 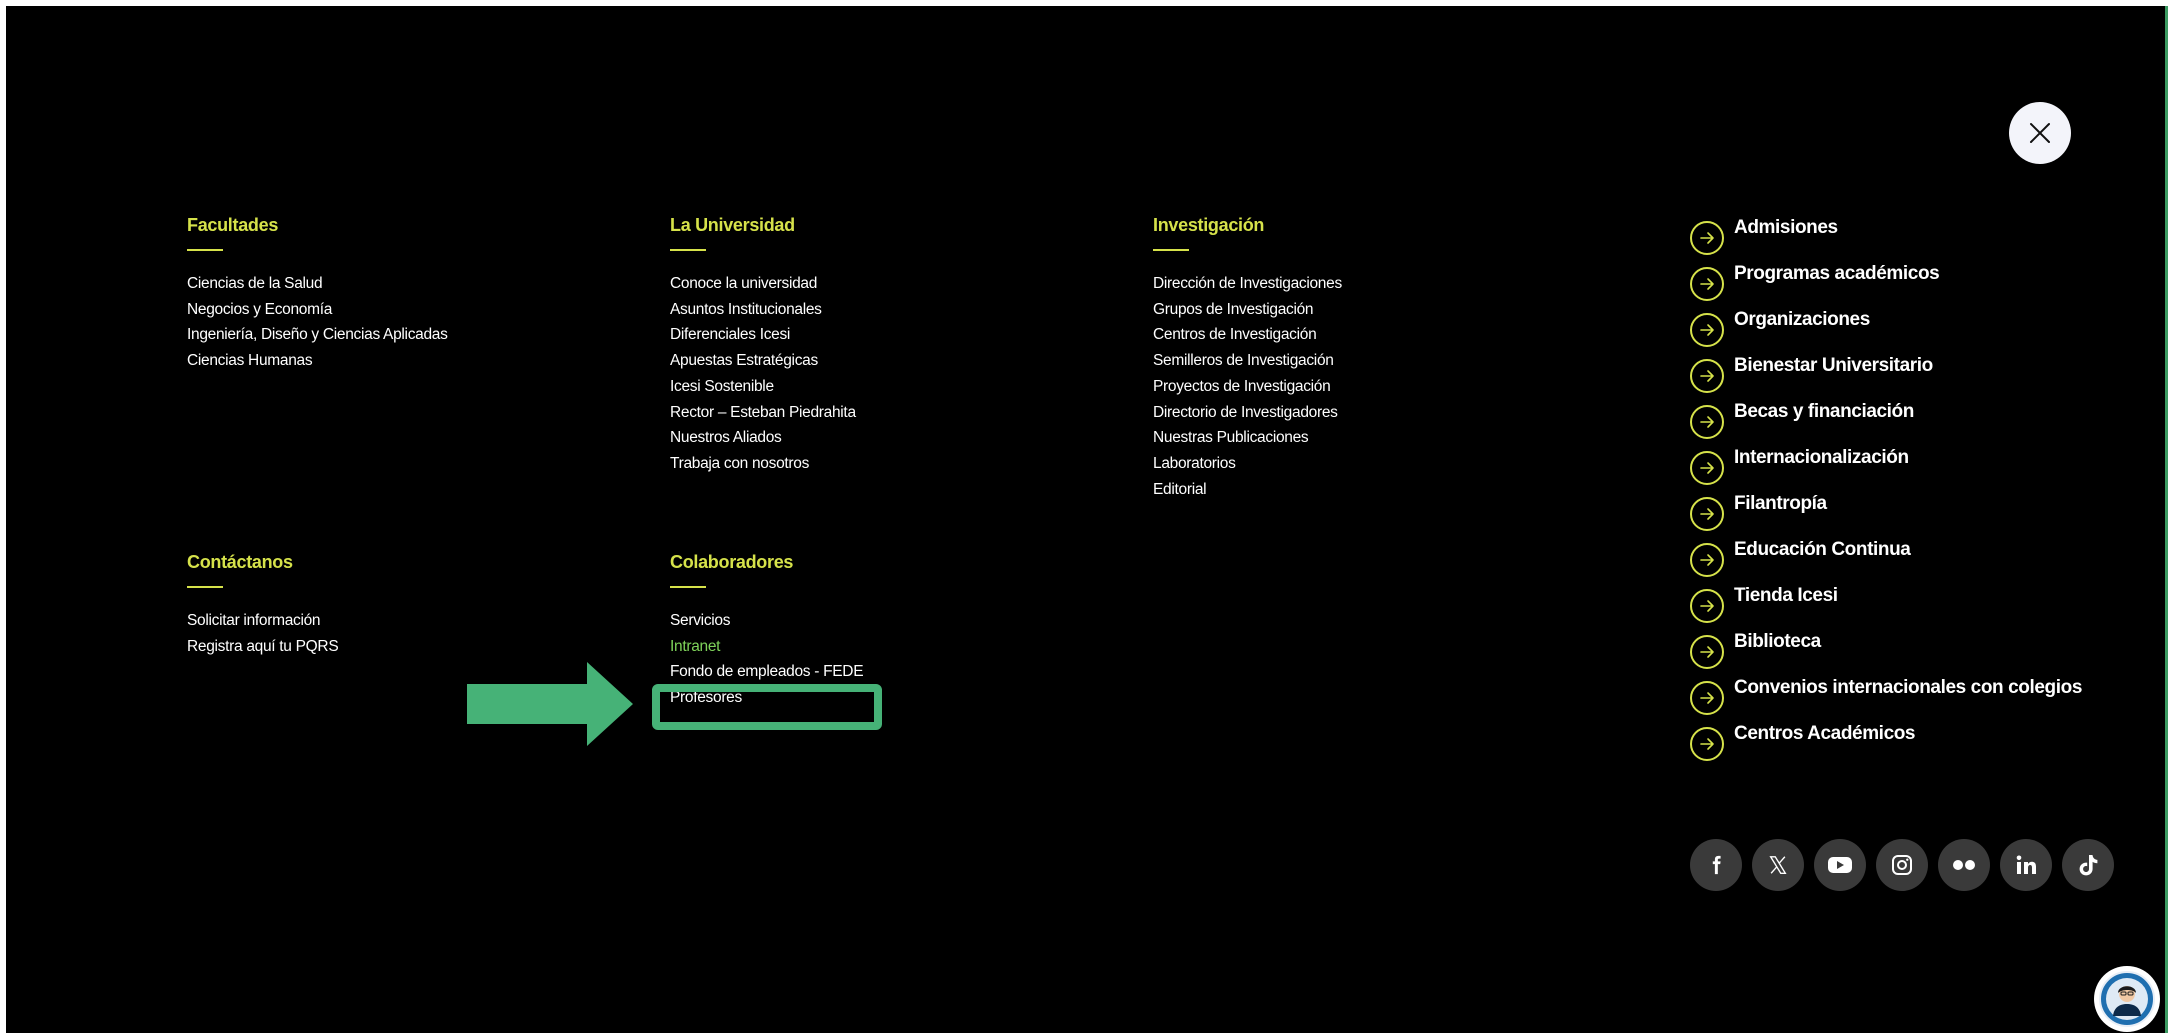 I want to click on section-title: Colaboradores, so click(x=732, y=562).